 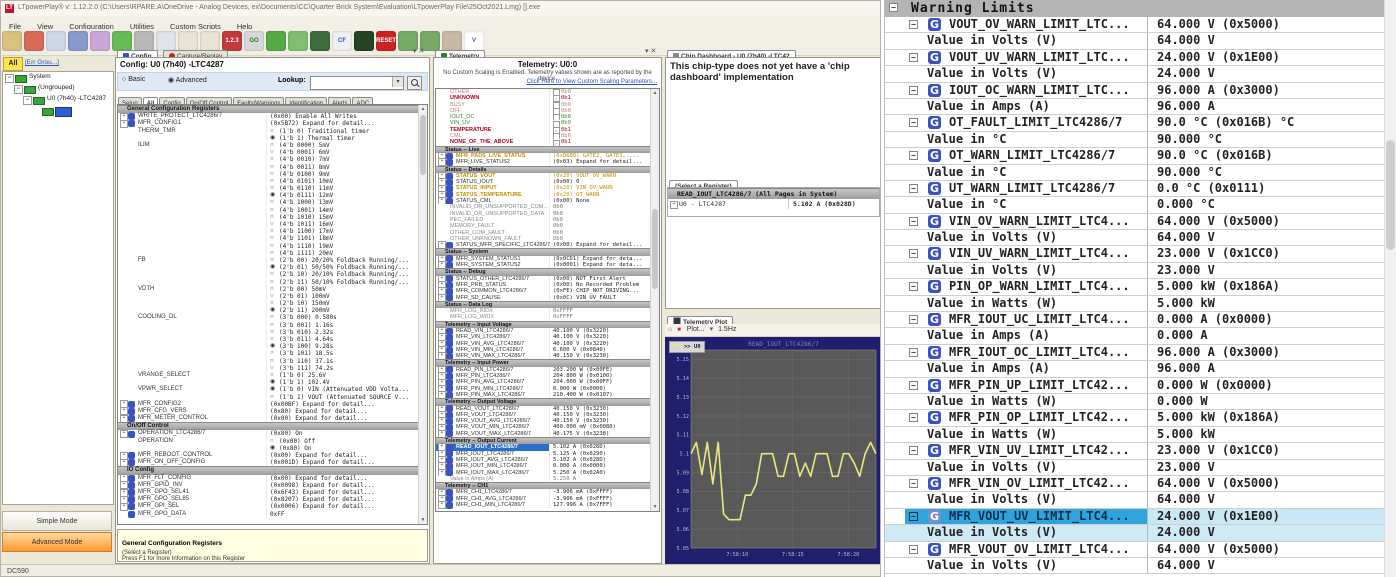 What do you see at coordinates (268, 153) in the screenshot?
I see `grid-row: ○ (4'b 0001) 6mV` at bounding box center [268, 153].